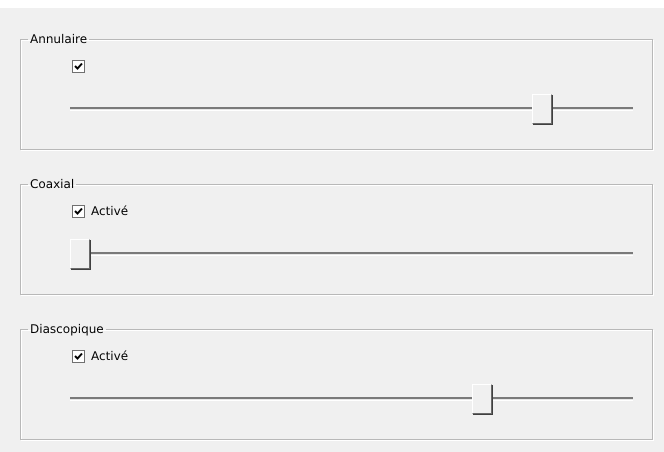 The image size is (664, 452). I want to click on group-title: Annulaire, so click(58, 39).